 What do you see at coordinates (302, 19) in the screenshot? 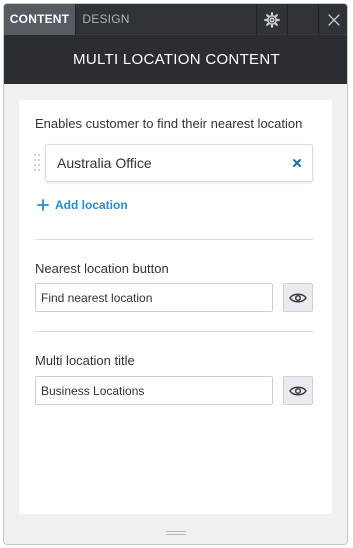
I see `toolbar-blank-button` at bounding box center [302, 19].